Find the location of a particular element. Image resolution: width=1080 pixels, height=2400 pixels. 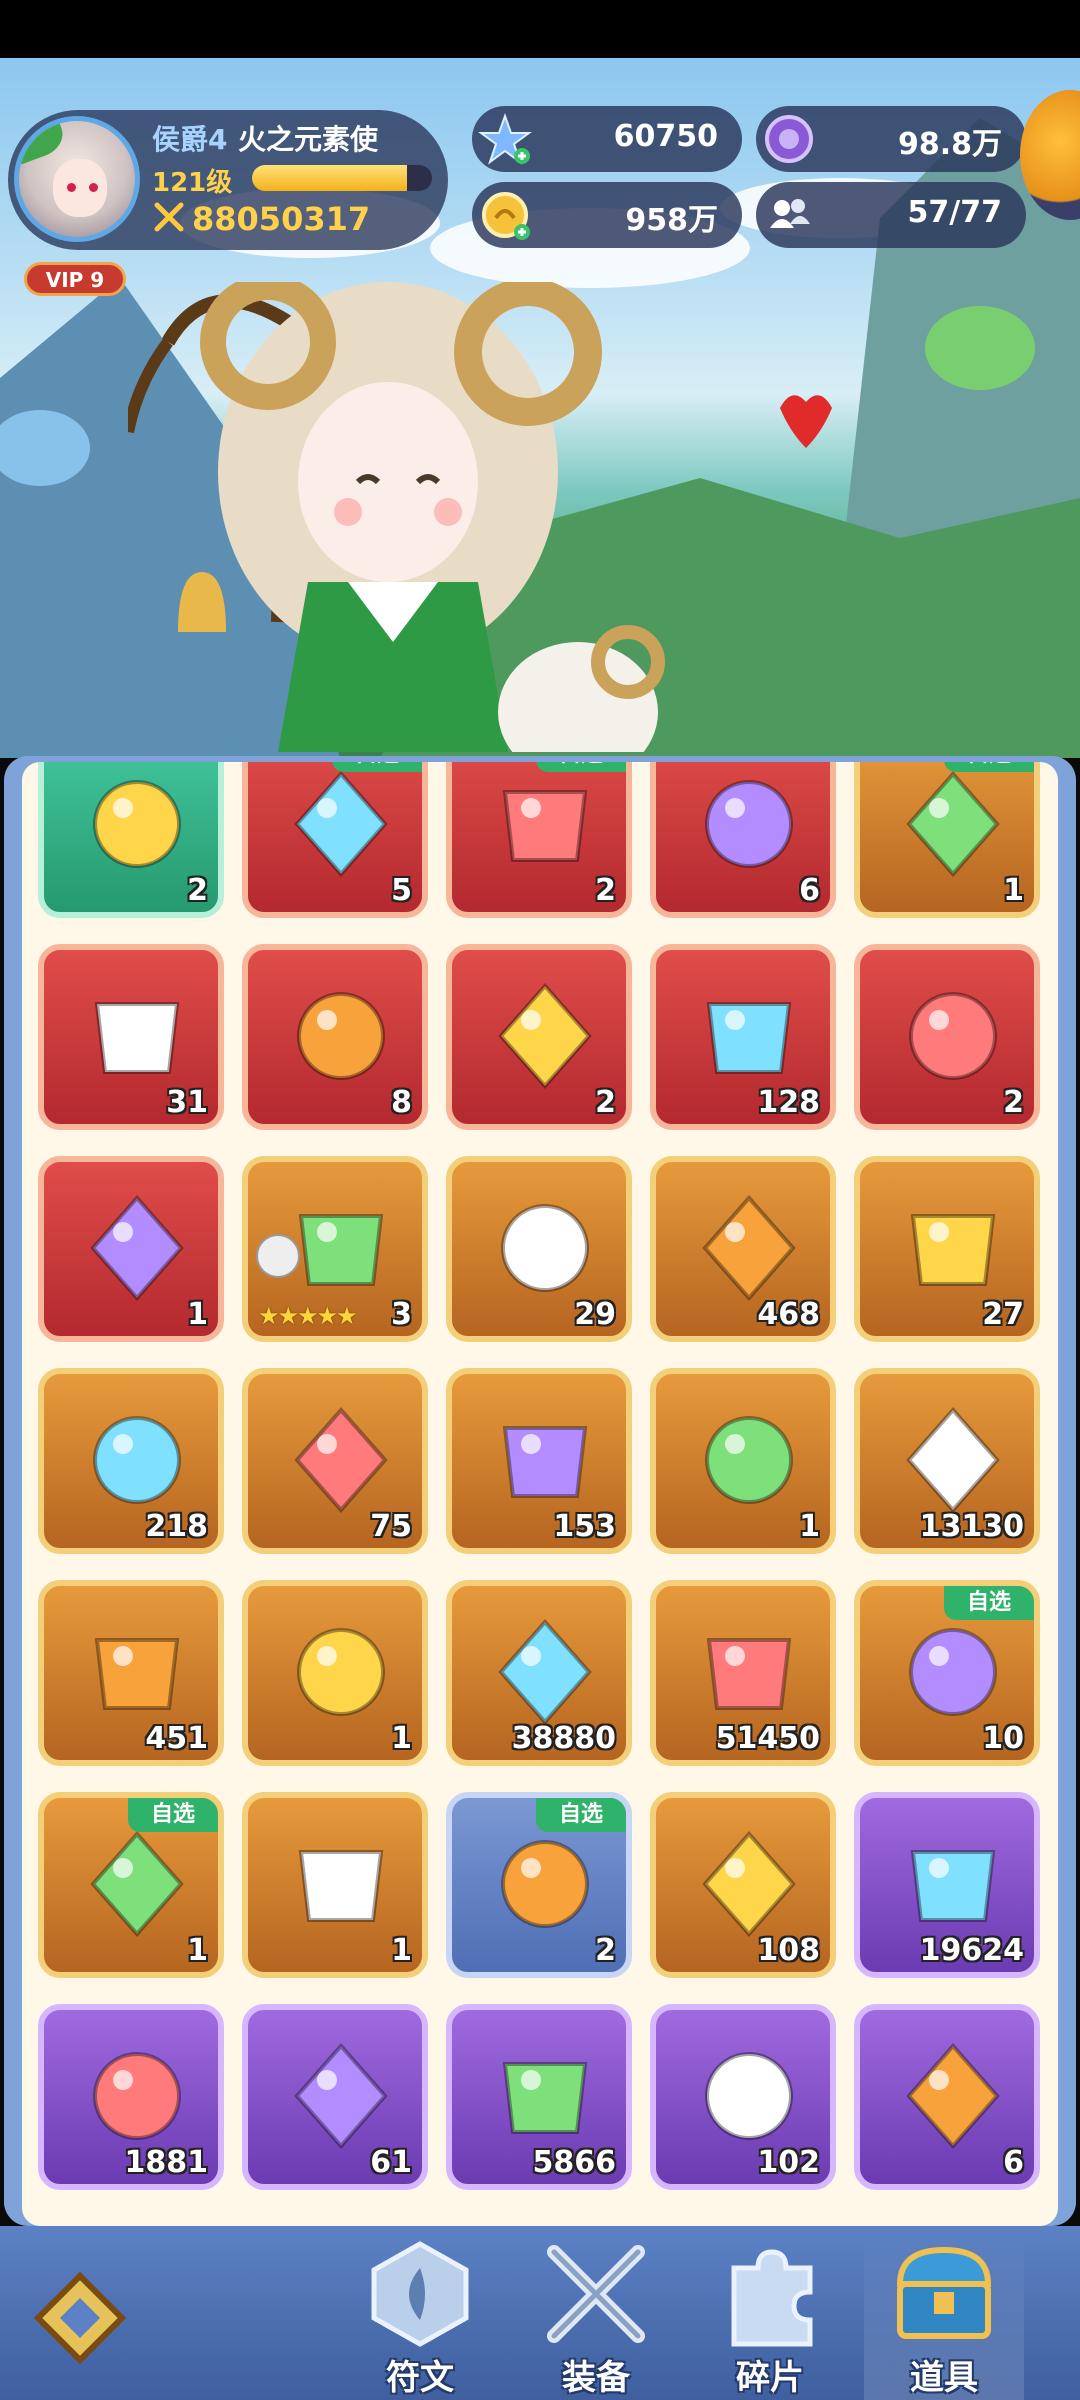

item-slot: 451 is located at coordinates (131, 1673).